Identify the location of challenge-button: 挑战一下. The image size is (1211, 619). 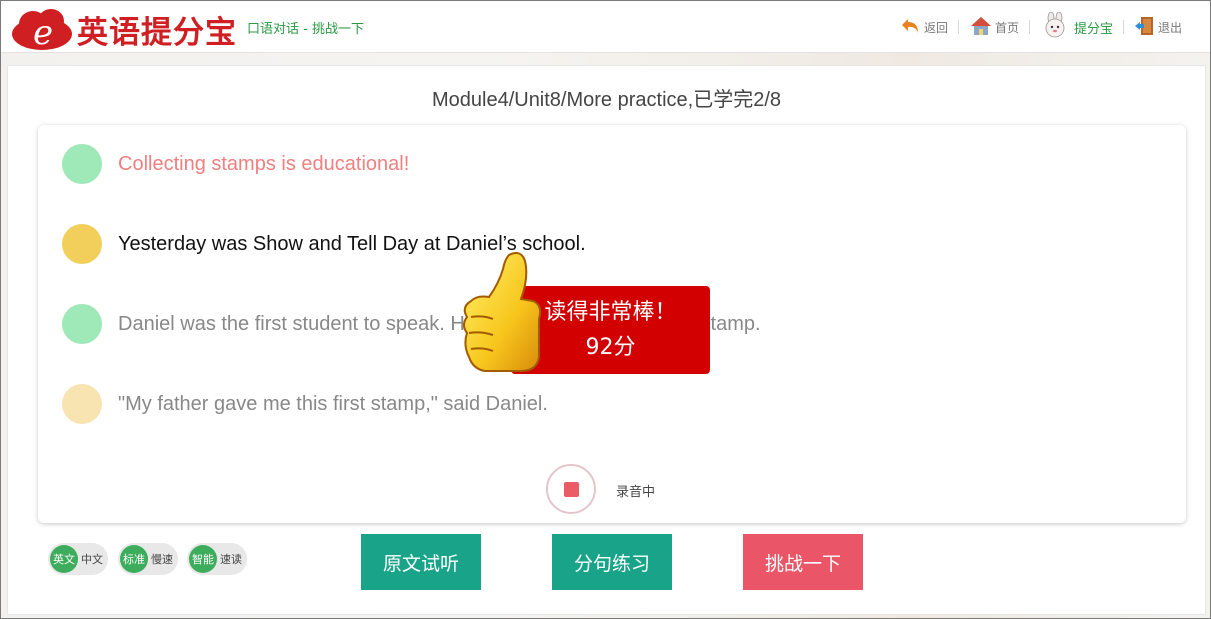
(803, 562).